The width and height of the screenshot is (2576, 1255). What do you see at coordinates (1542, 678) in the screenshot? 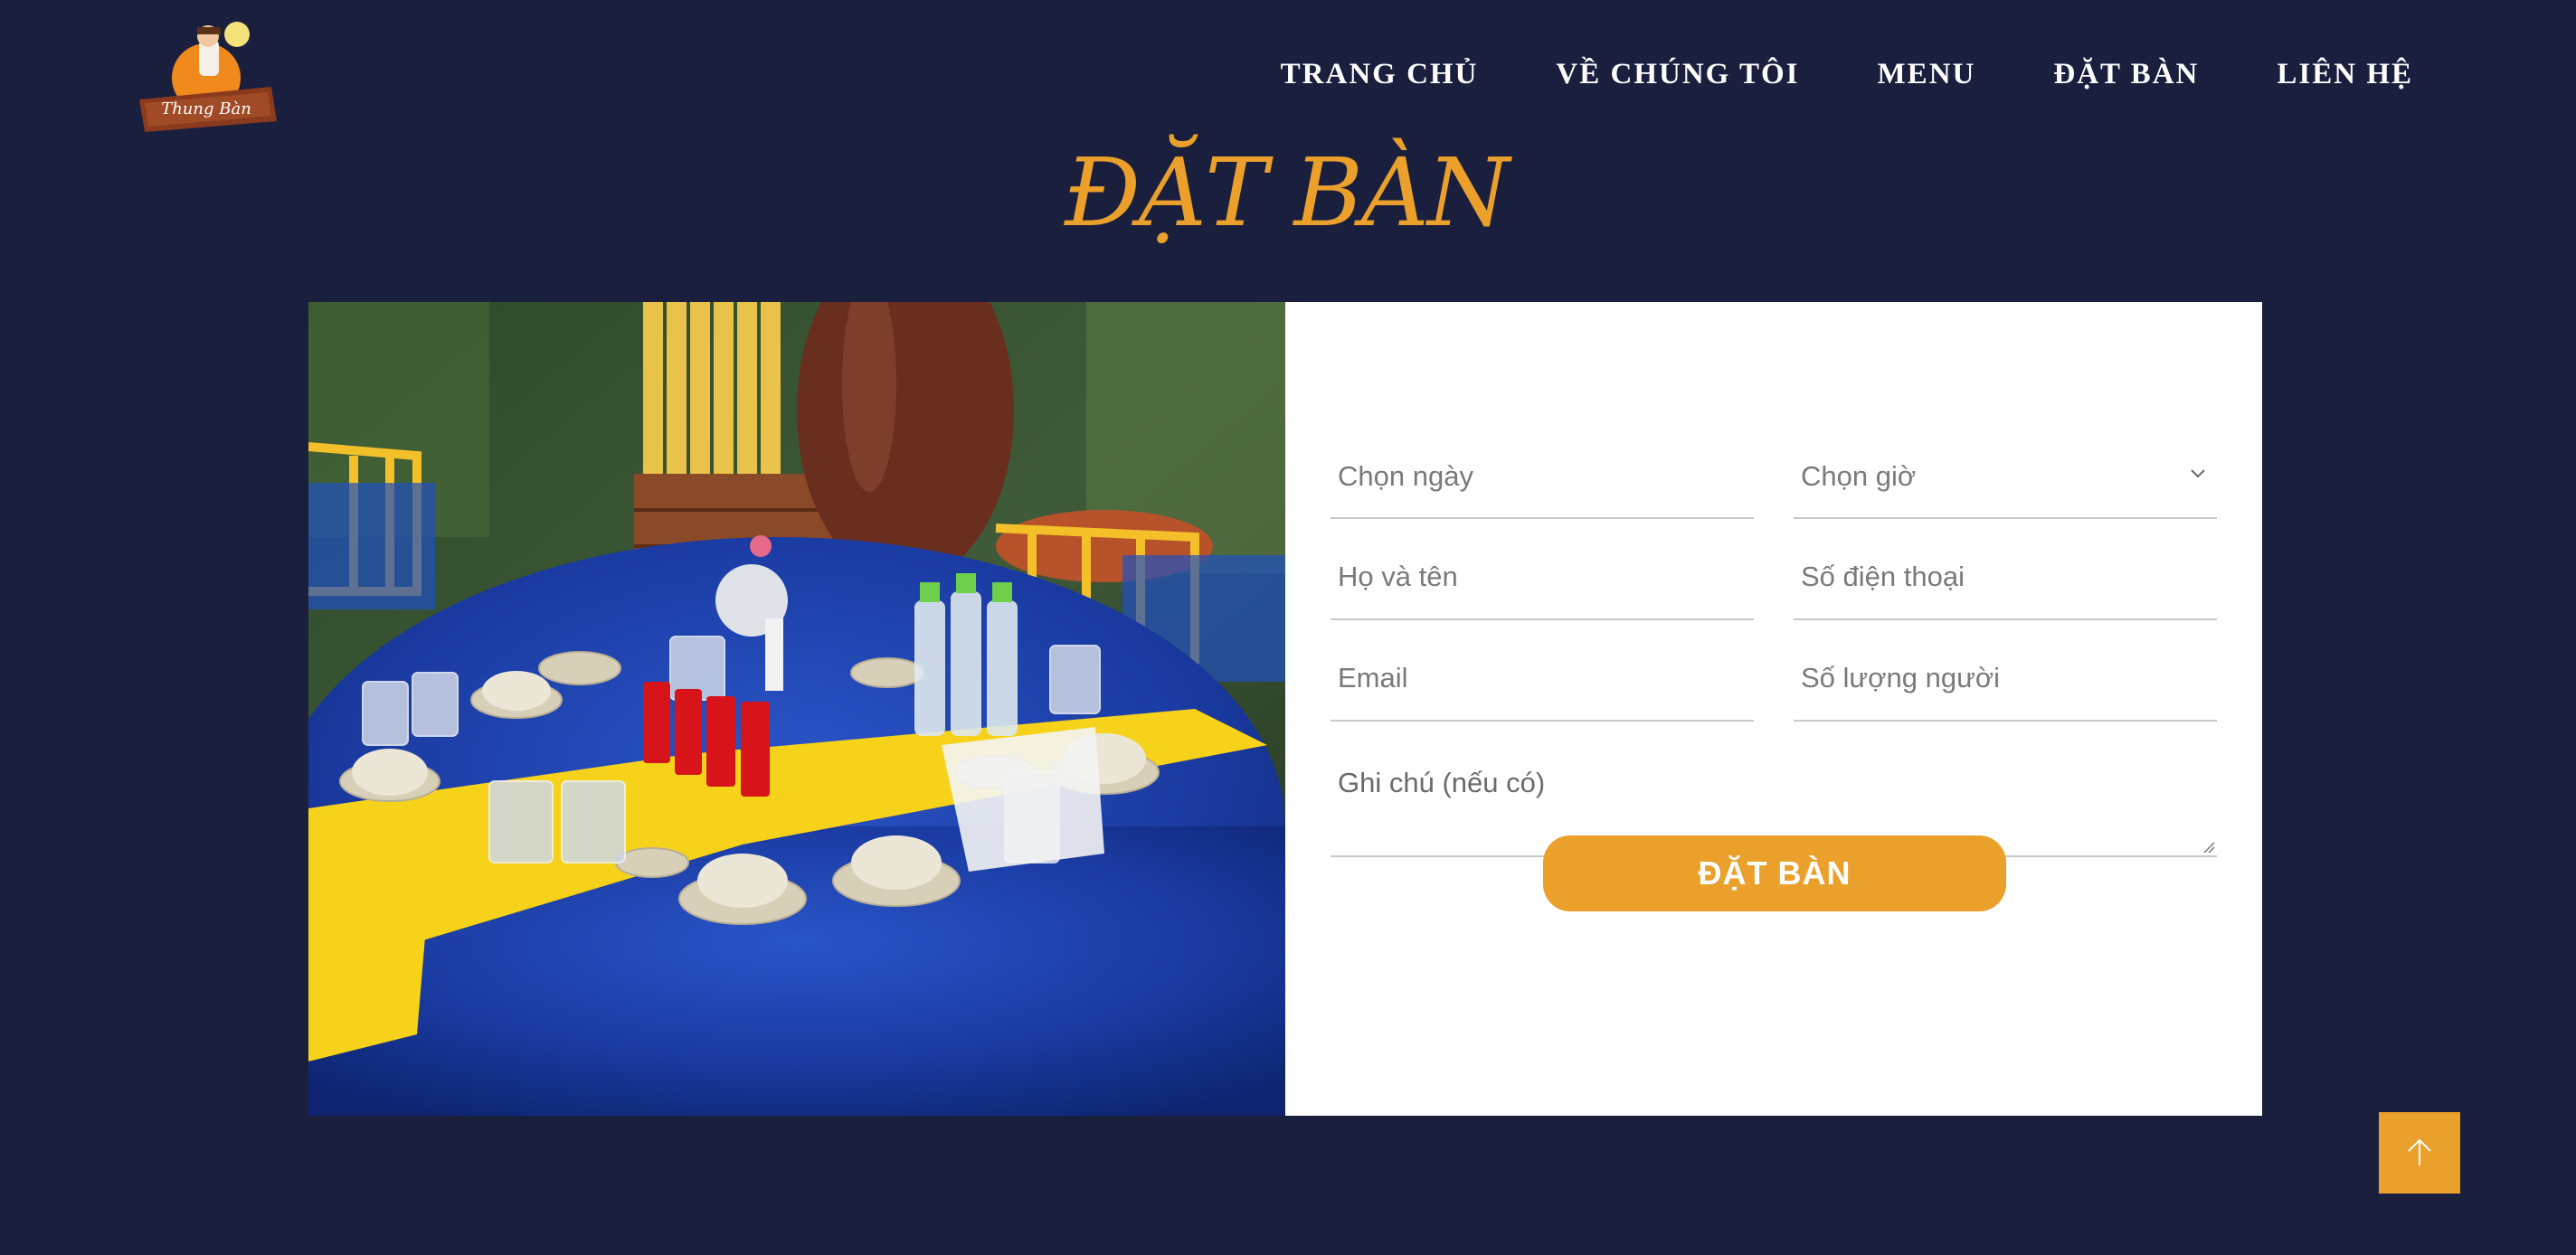
I see `email-input` at bounding box center [1542, 678].